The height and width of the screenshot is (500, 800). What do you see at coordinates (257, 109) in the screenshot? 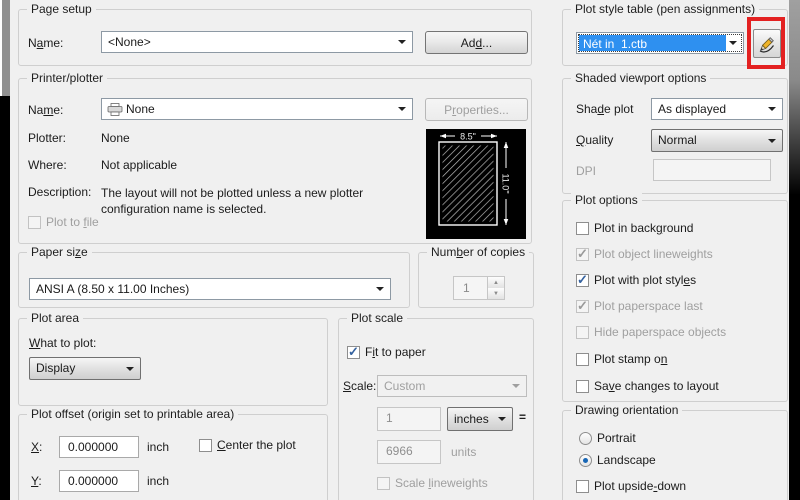
I see `printer-name-select: None` at bounding box center [257, 109].